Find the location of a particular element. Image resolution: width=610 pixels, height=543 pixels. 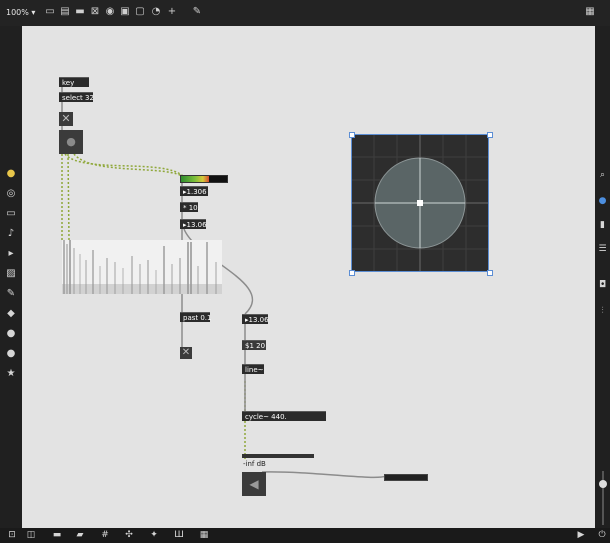

image-icon: ▨ is located at coordinates (11, 273).